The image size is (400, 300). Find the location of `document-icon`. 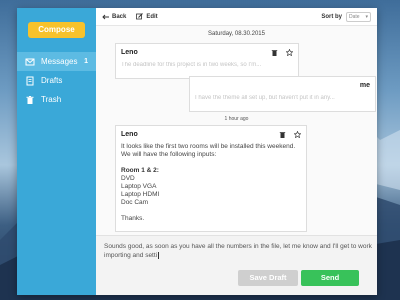

document-icon is located at coordinates (30, 81).